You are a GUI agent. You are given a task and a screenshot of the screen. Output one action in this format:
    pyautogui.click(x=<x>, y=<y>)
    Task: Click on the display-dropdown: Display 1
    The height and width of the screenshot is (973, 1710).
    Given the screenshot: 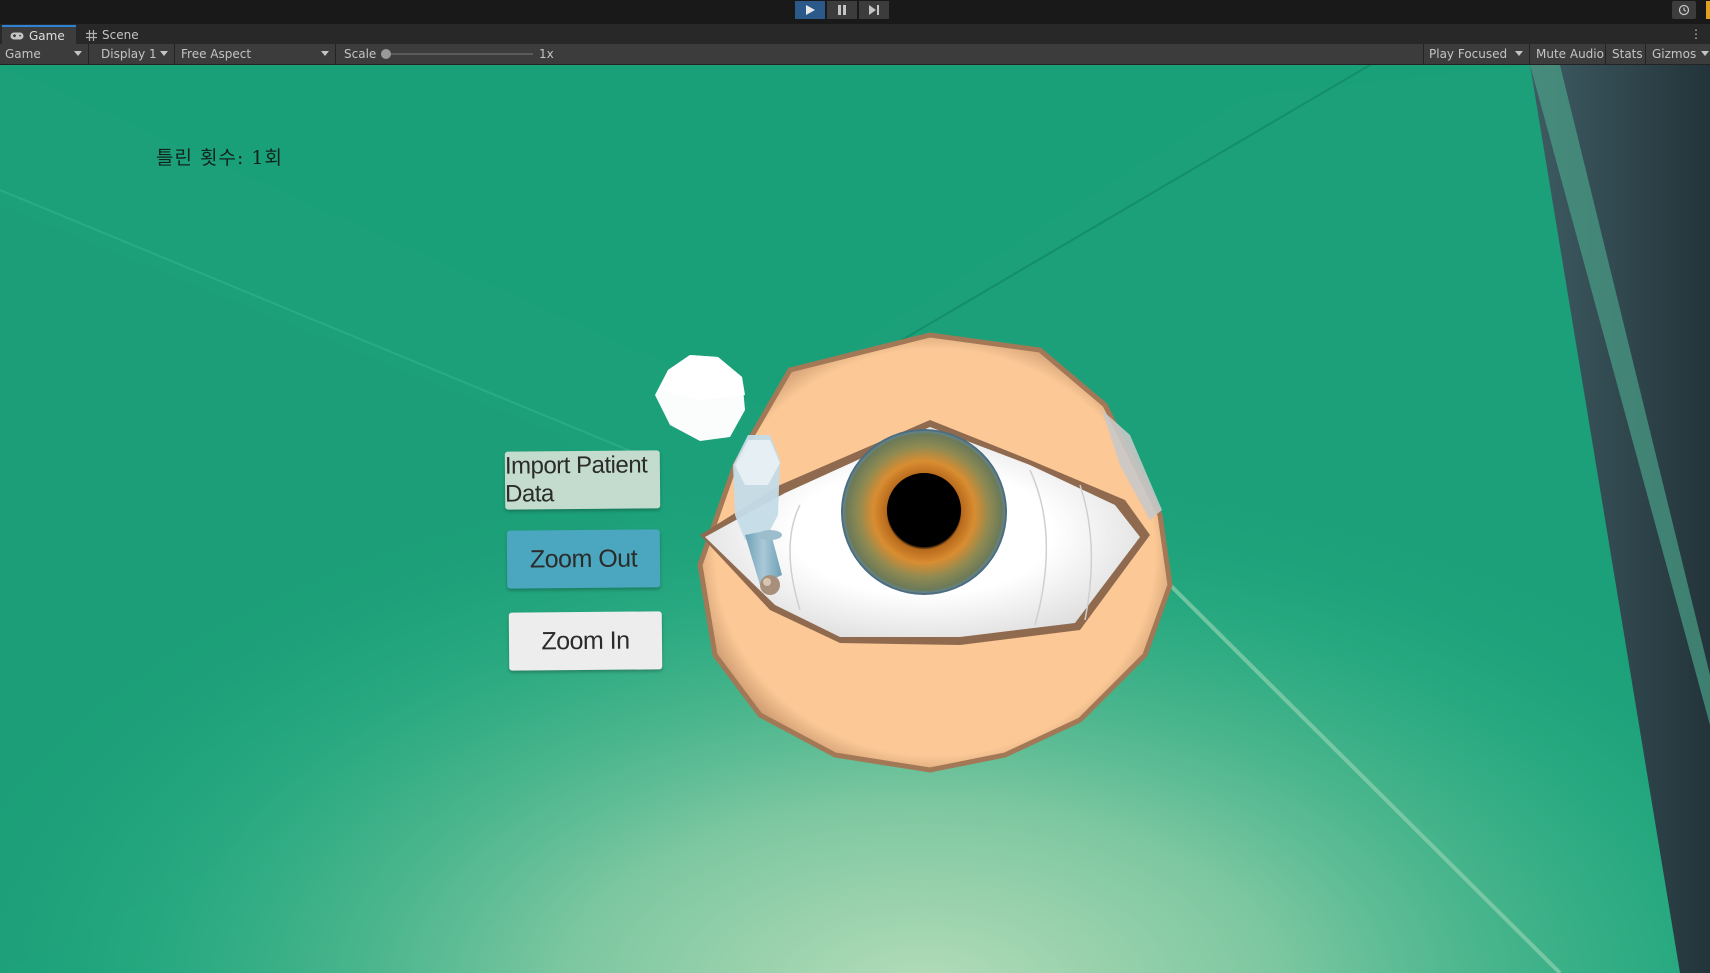 What is the action you would take?
    pyautogui.click(x=135, y=54)
    